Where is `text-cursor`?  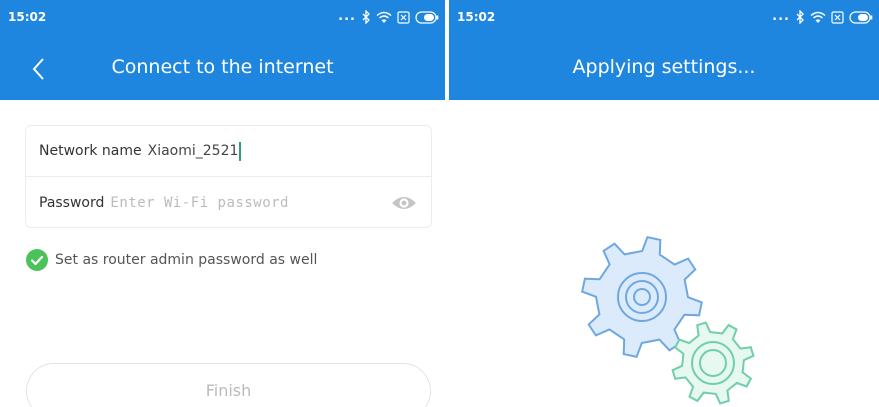 text-cursor is located at coordinates (240, 151).